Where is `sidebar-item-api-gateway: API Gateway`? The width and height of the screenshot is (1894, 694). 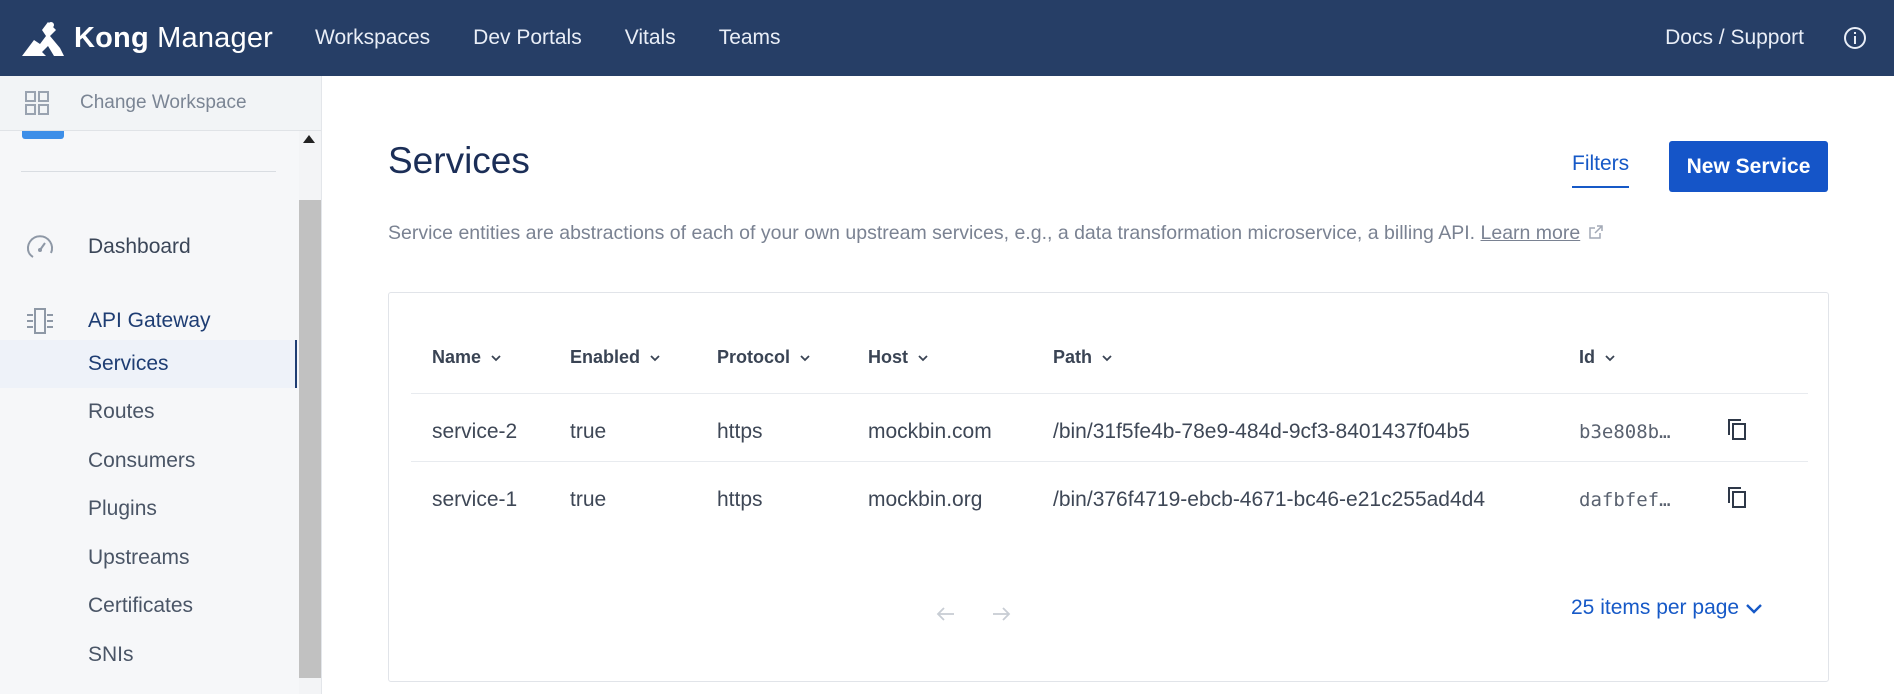 sidebar-item-api-gateway: API Gateway is located at coordinates (148, 321).